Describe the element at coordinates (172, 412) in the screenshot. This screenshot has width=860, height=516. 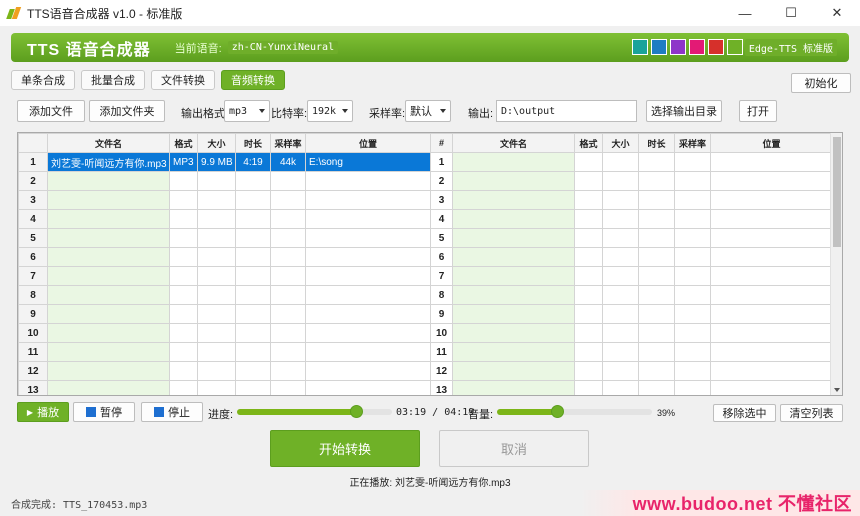
I see `stop-button: 停止` at that location.